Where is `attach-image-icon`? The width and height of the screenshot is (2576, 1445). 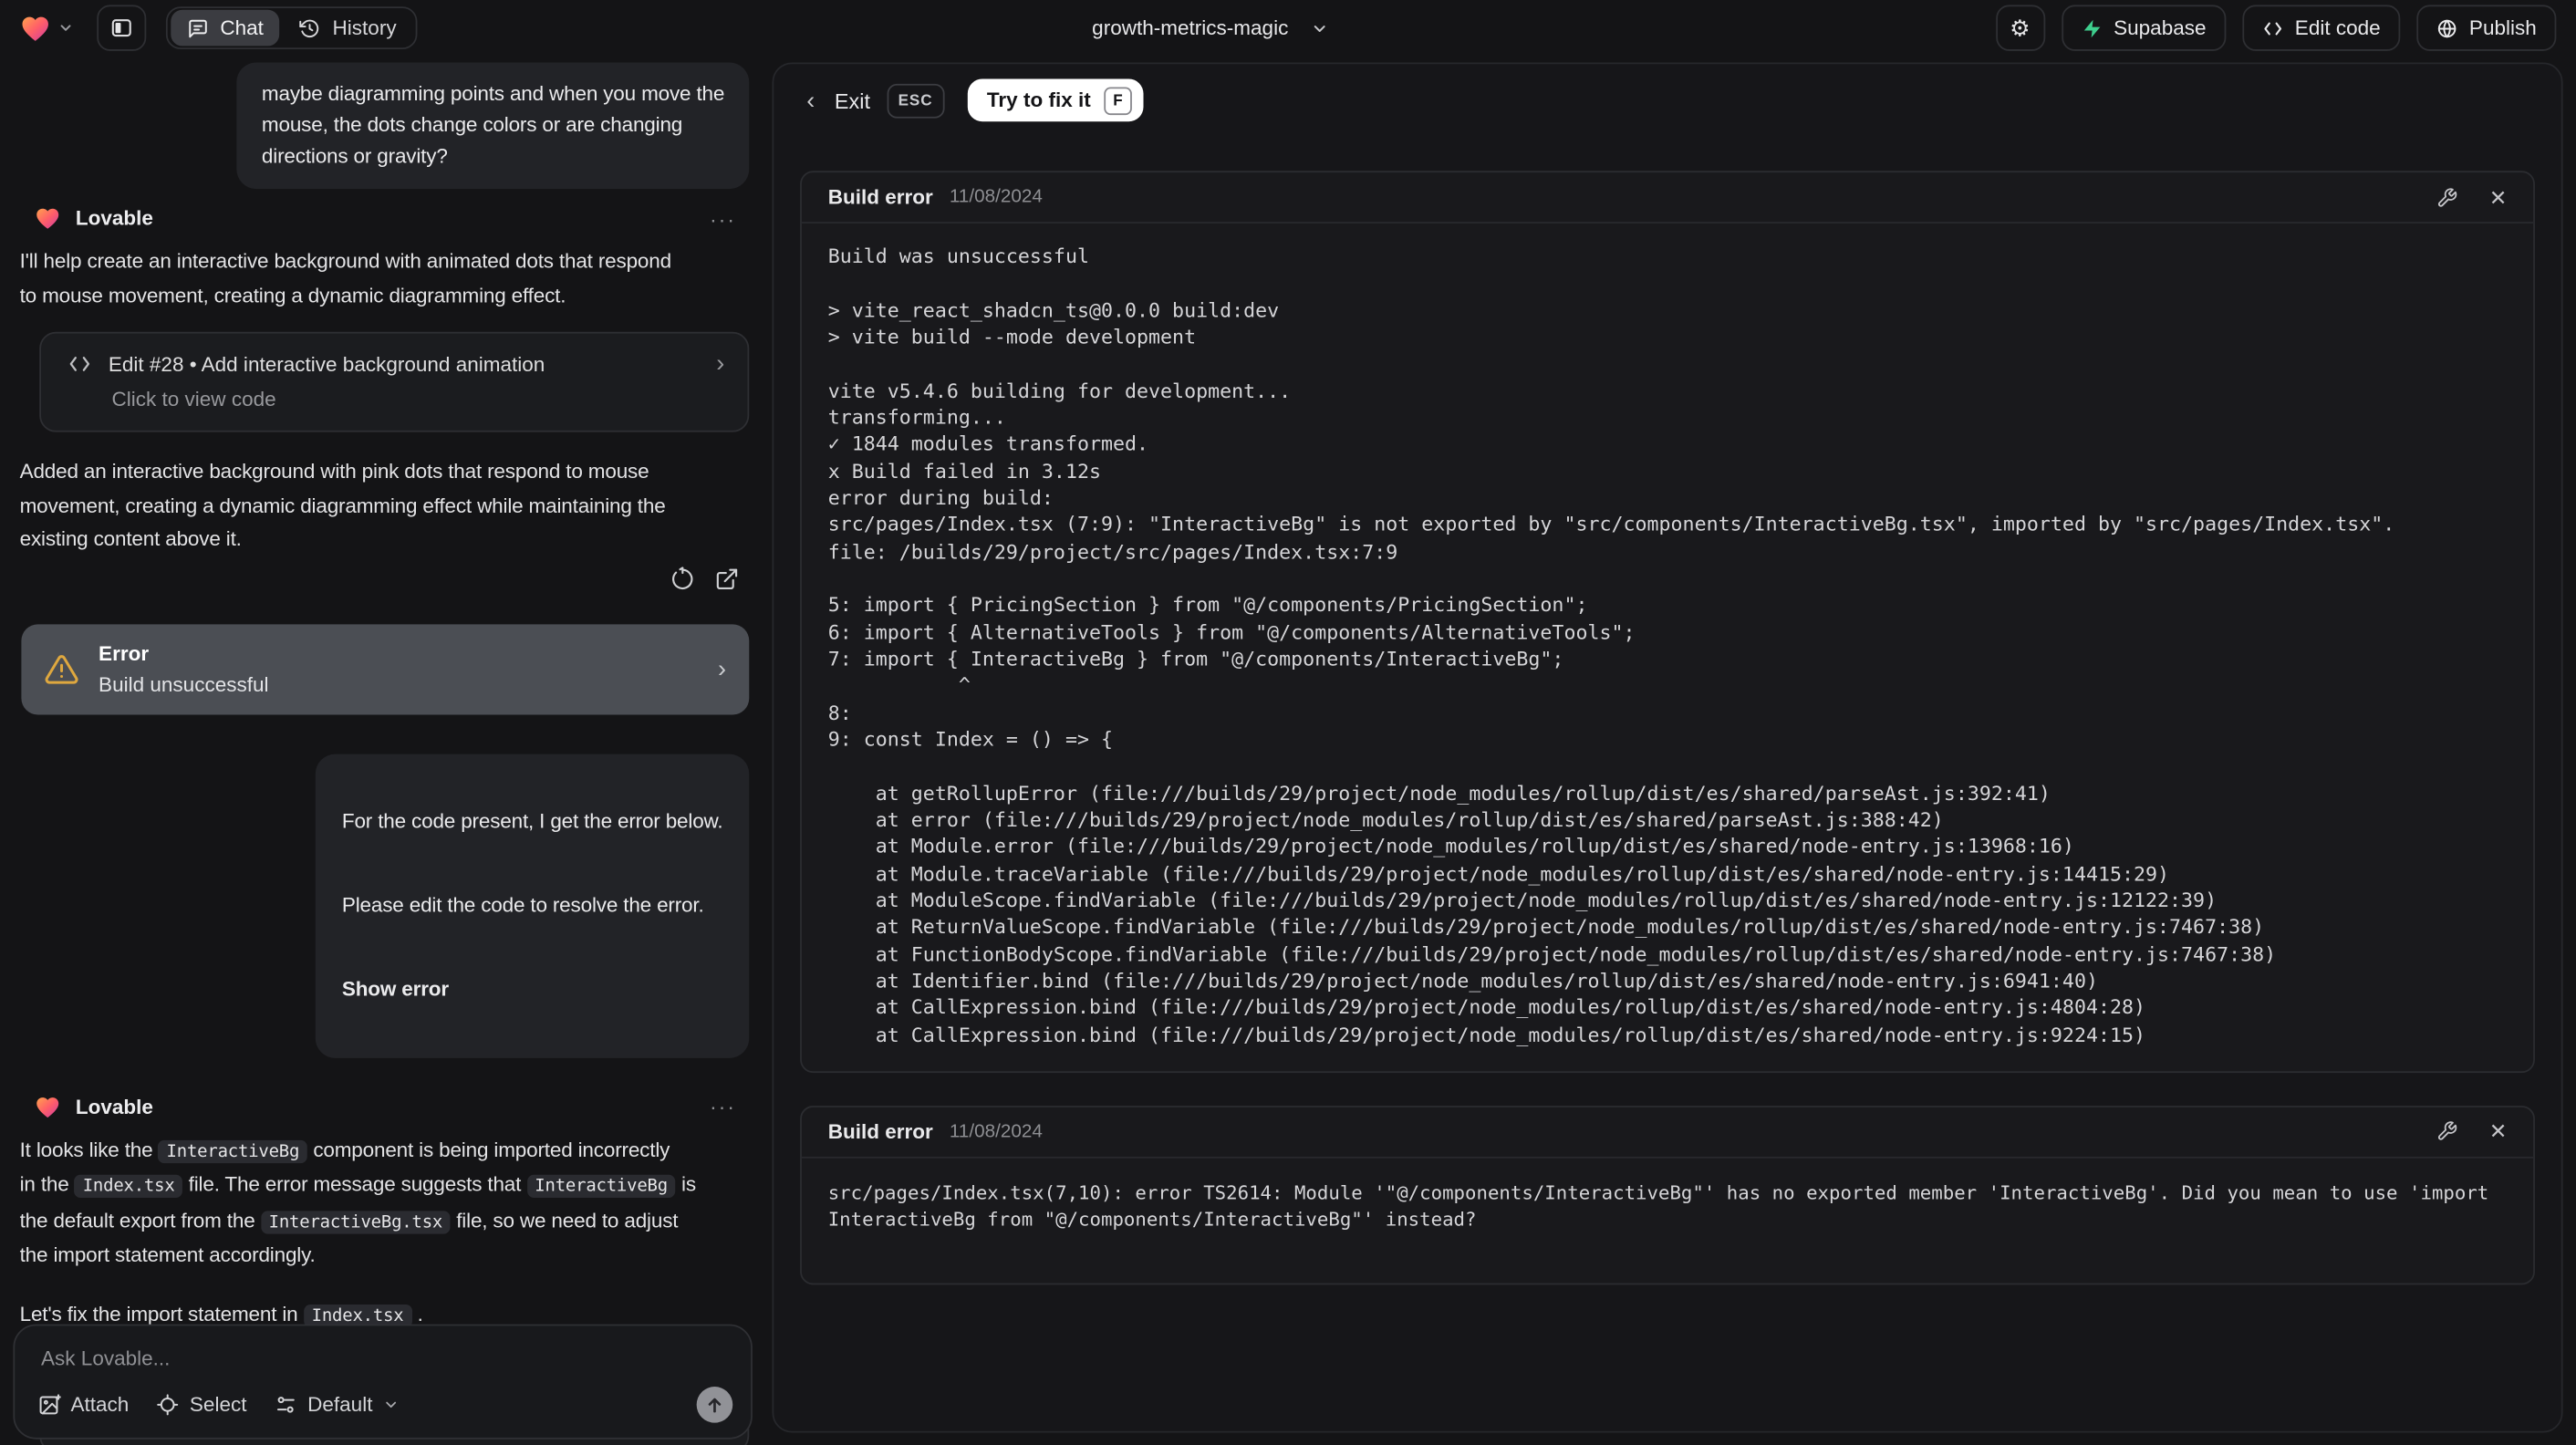
attach-image-icon is located at coordinates (49, 1404).